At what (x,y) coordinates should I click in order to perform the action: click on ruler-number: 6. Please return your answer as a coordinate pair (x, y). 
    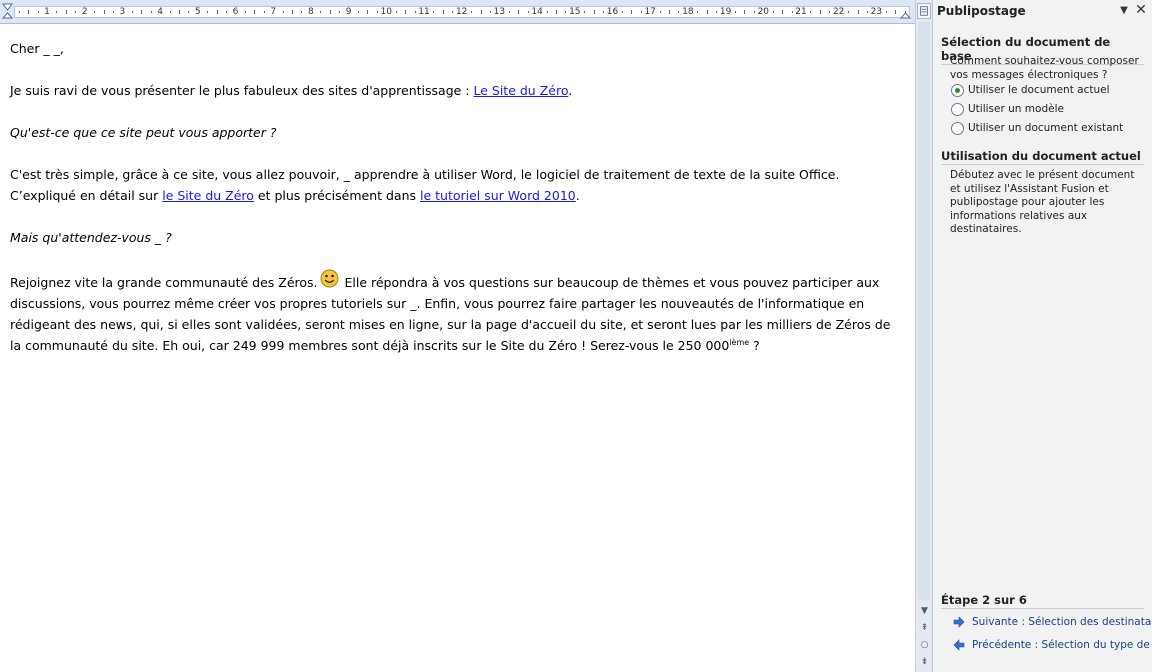
    Looking at the image, I should click on (235, 12).